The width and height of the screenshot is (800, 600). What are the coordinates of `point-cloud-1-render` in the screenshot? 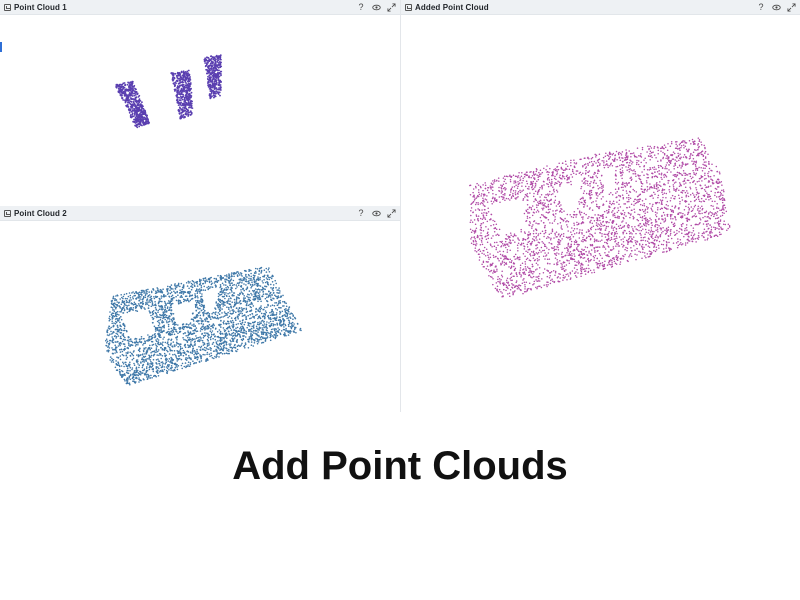 It's located at (169, 91).